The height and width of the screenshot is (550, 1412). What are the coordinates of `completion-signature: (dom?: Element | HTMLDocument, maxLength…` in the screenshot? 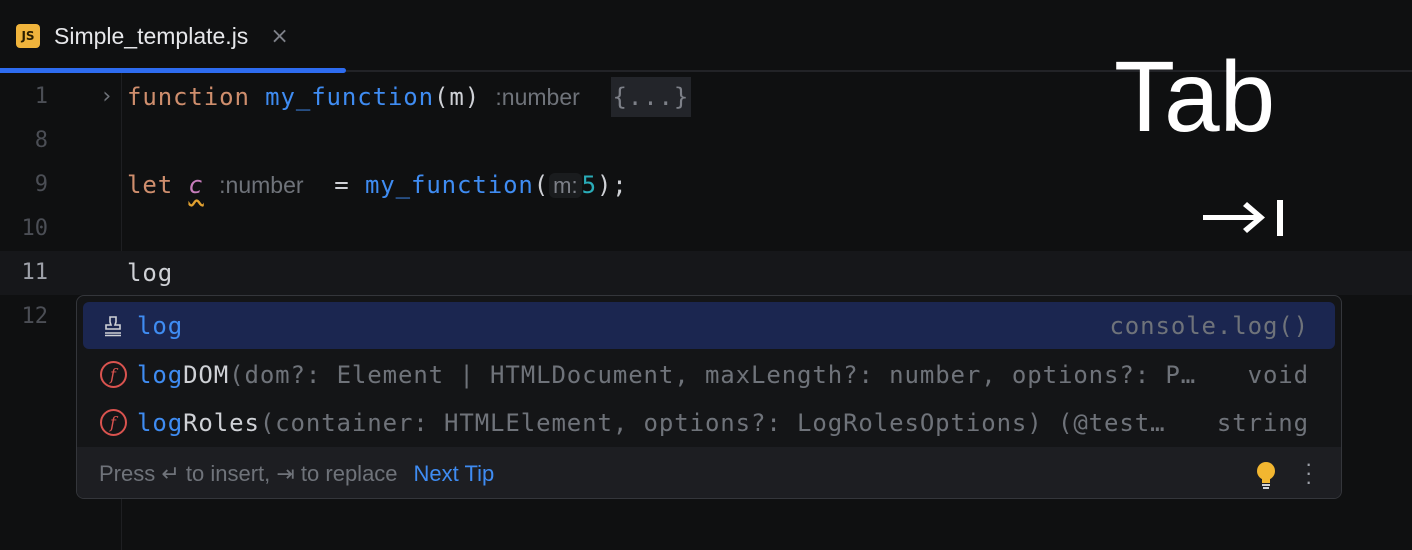 It's located at (713, 374).